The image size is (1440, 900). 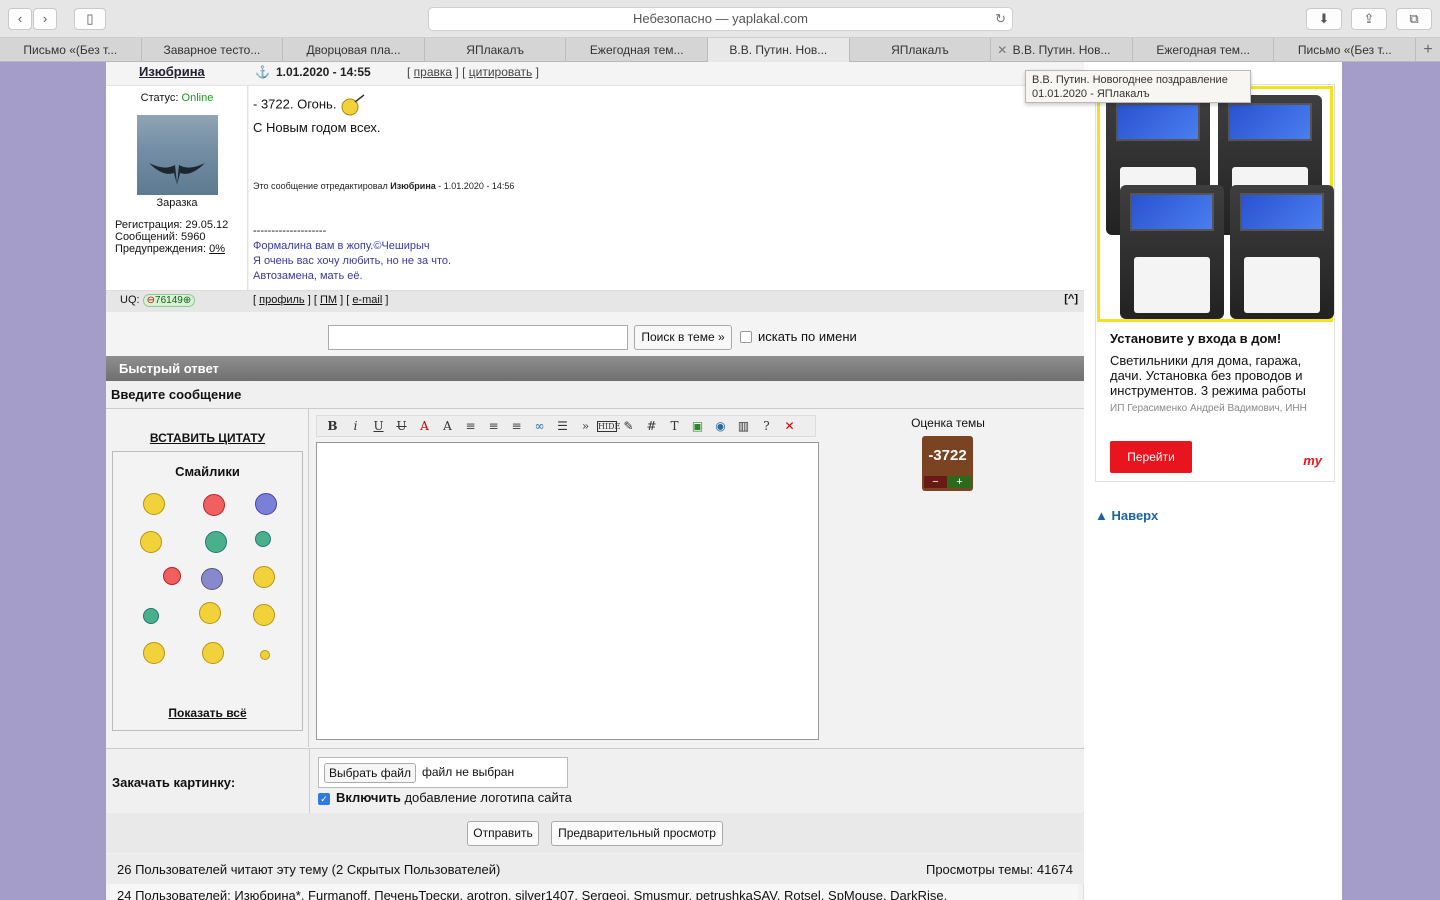 What do you see at coordinates (217, 249) in the screenshot?
I see `warnings-value: 0%` at bounding box center [217, 249].